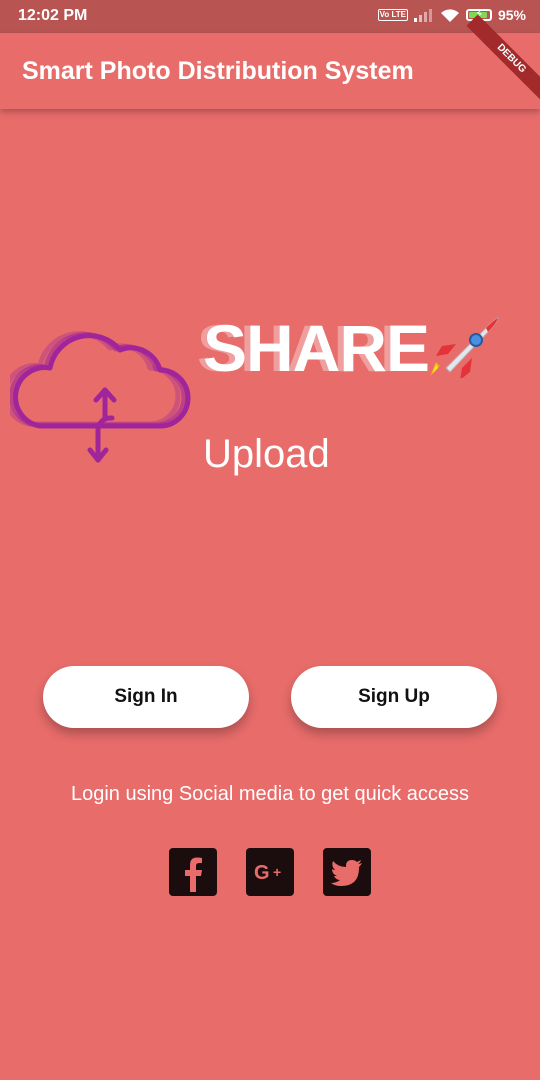 The image size is (540, 1080). What do you see at coordinates (511, 15) in the screenshot?
I see `battery-percent: 95%` at bounding box center [511, 15].